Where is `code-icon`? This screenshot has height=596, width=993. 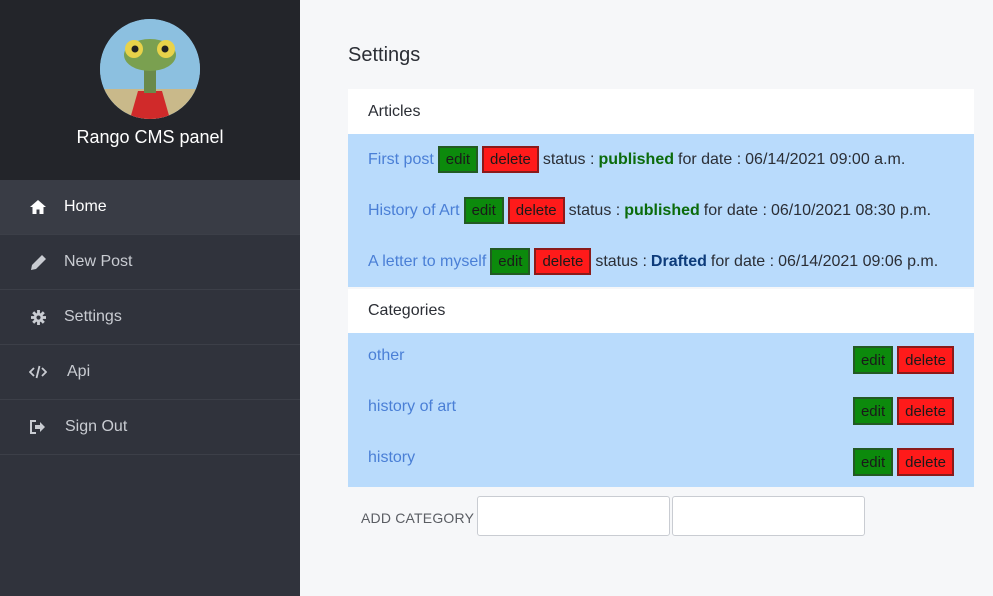
code-icon is located at coordinates (38, 372).